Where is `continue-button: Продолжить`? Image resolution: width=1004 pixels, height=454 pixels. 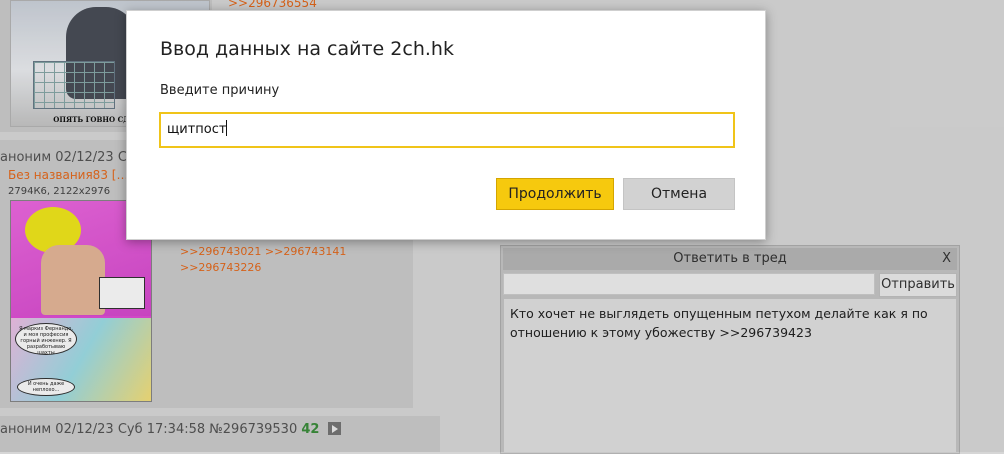
continue-button: Продолжить is located at coordinates (555, 194).